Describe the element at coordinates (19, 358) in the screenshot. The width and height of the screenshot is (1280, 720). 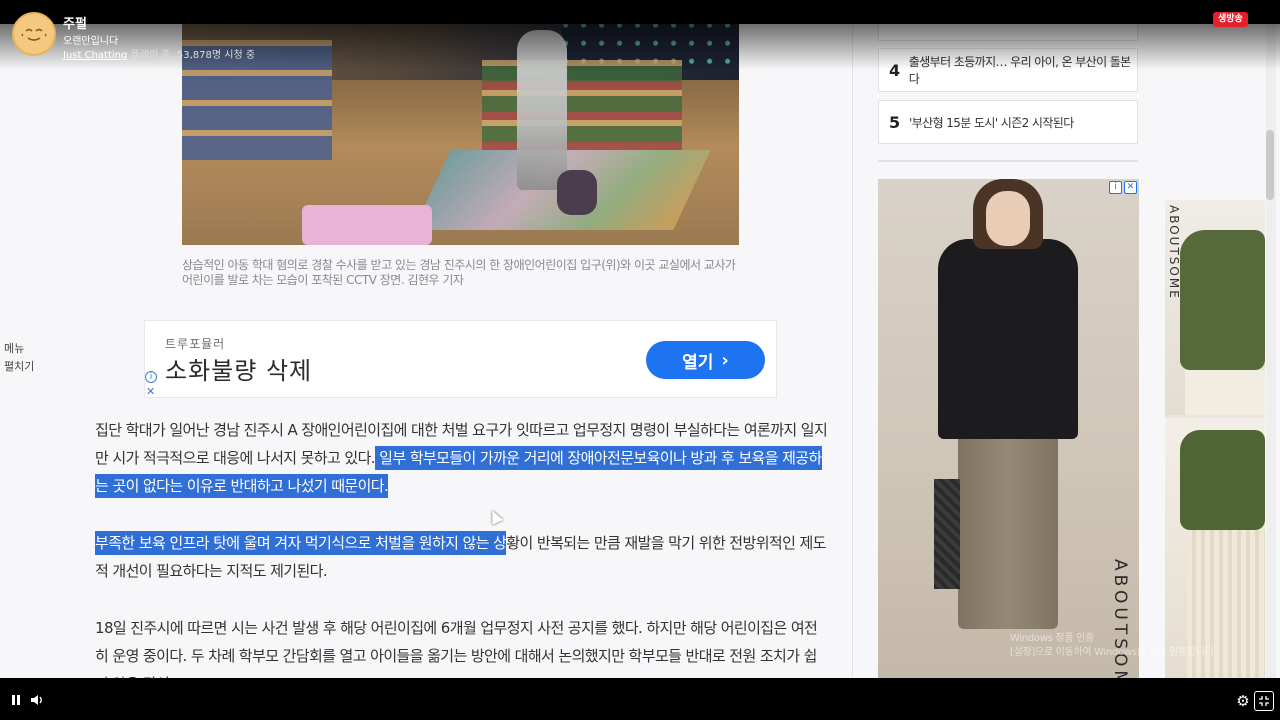
I see `menu-expand-button: 메뉴 펼치기` at that location.